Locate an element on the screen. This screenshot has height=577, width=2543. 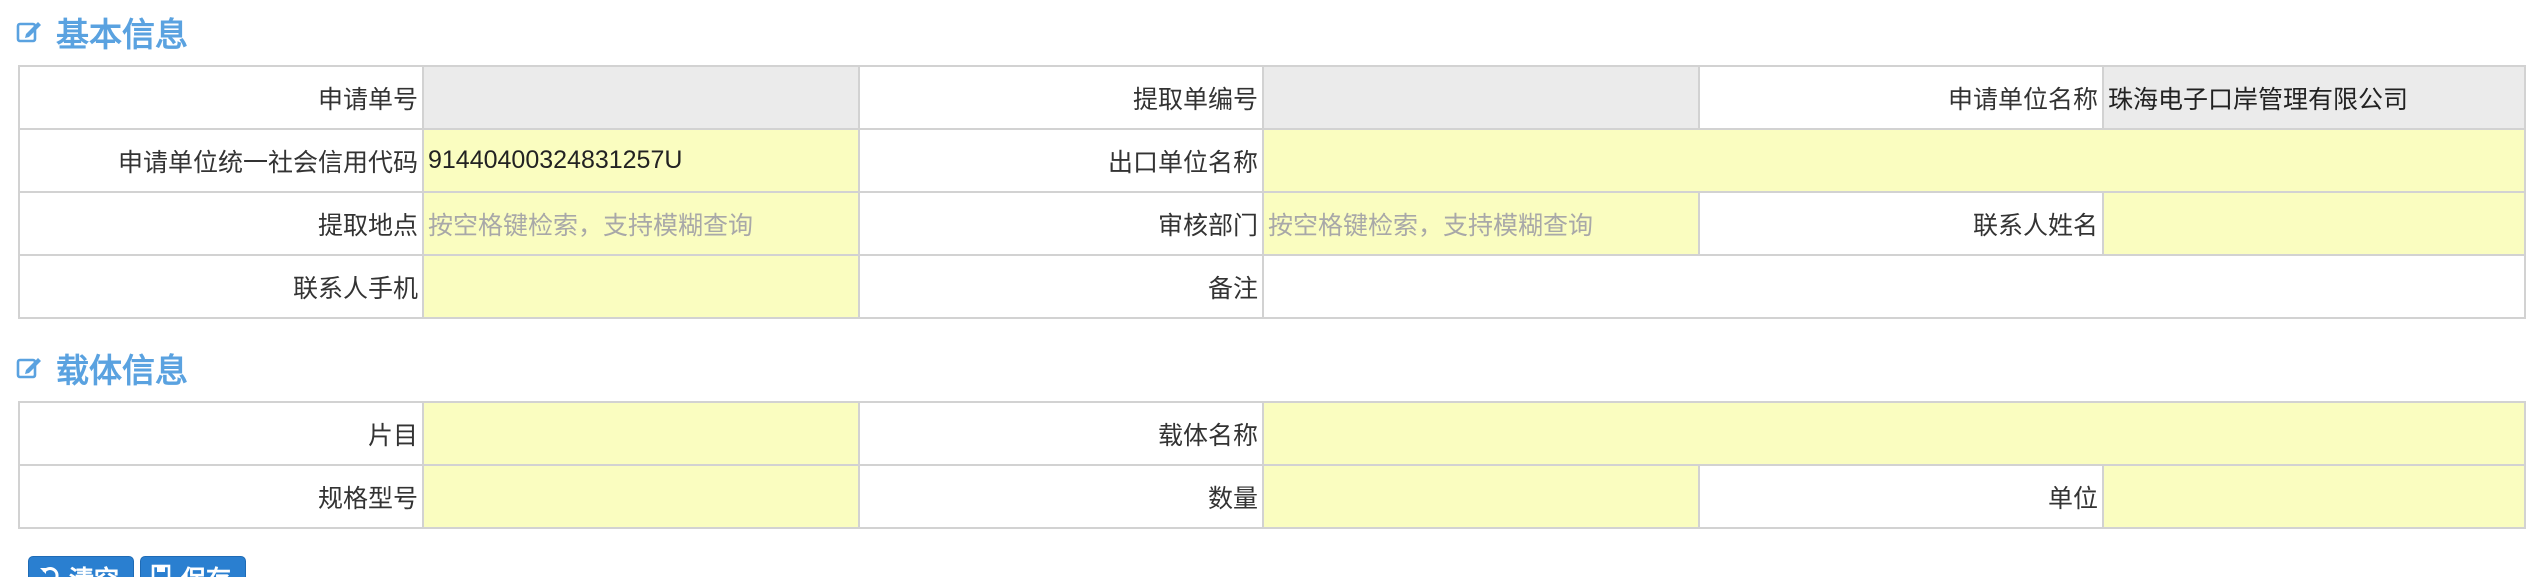
form-row: 联系人手机 备注 is located at coordinates (1272, 286).